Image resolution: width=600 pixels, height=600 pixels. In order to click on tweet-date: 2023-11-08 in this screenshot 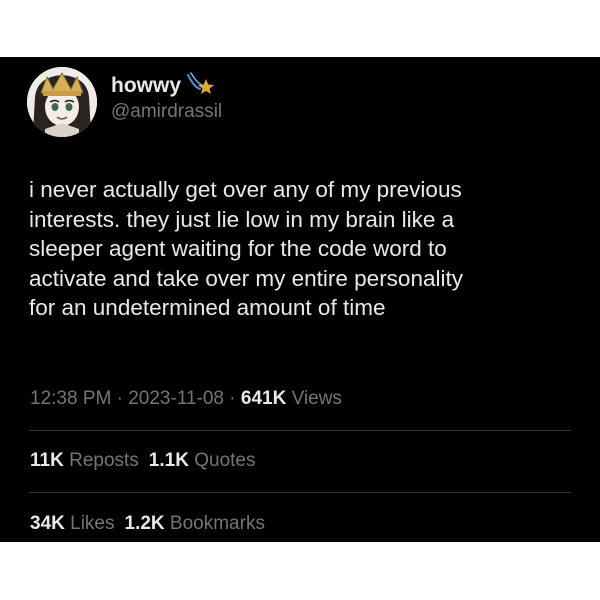, I will do `click(176, 398)`.